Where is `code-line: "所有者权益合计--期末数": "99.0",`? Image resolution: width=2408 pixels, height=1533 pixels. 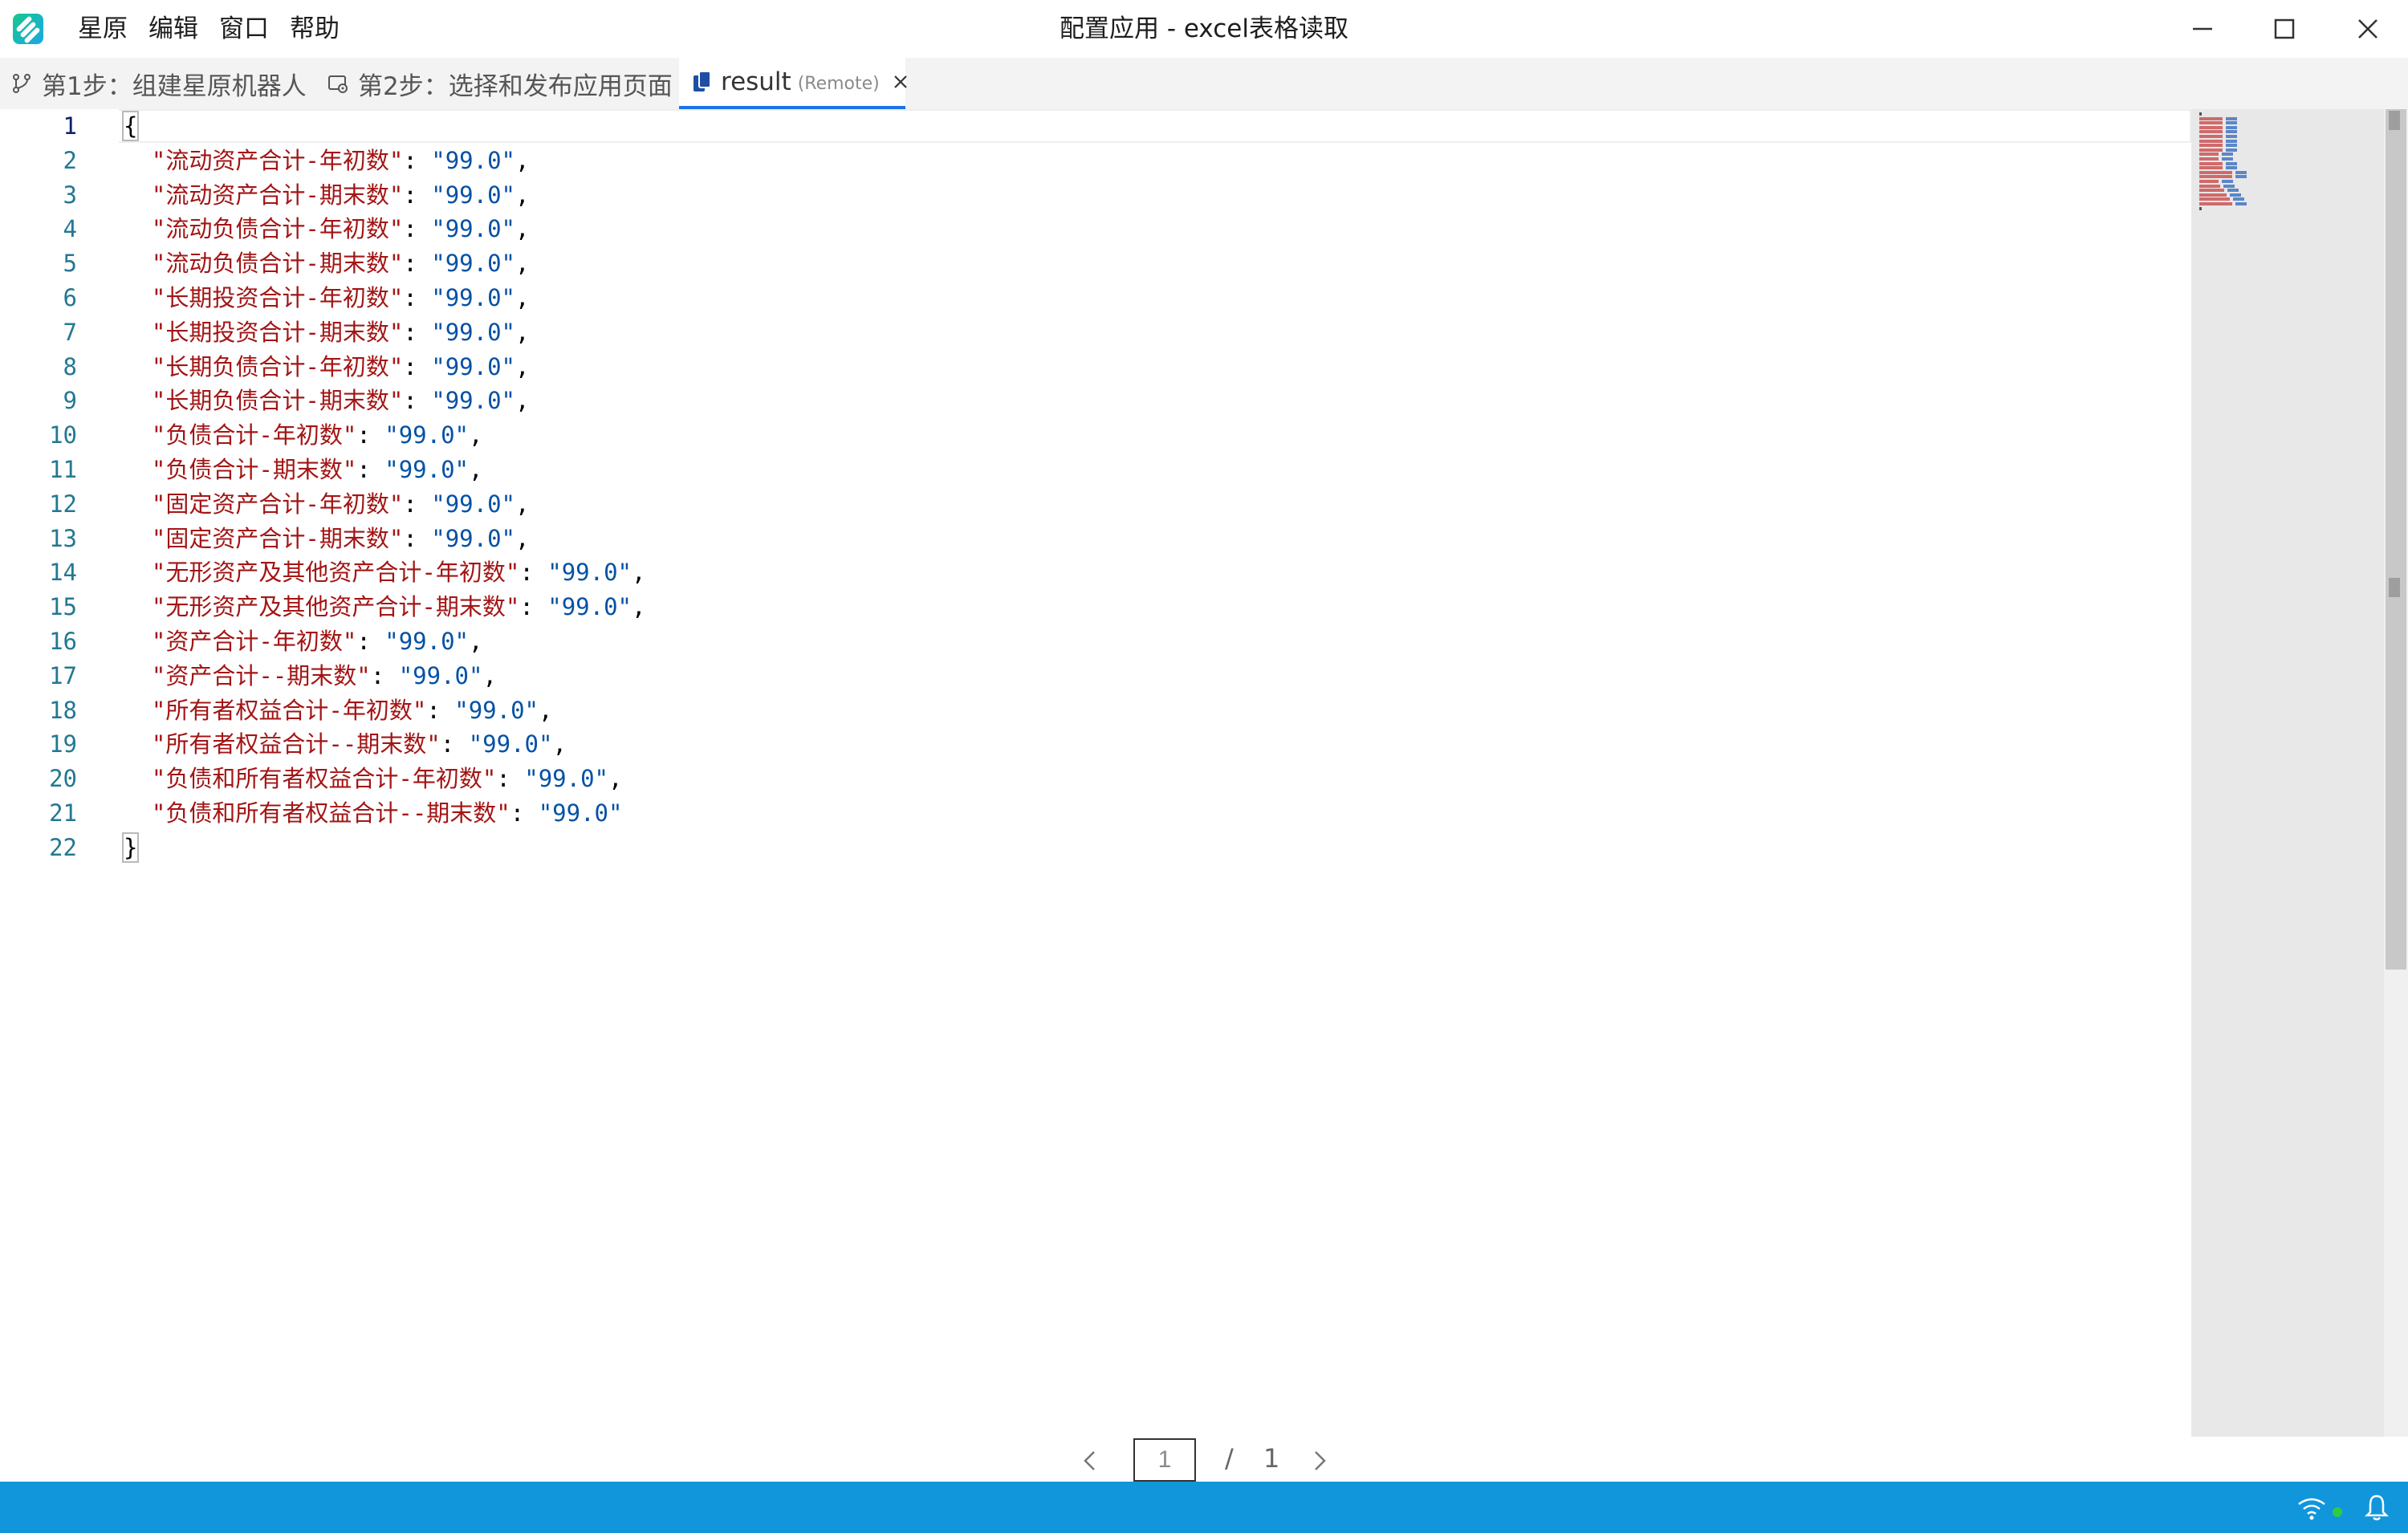
code-line: "所有者权益合计--期末数": "99.0", is located at coordinates (345, 745).